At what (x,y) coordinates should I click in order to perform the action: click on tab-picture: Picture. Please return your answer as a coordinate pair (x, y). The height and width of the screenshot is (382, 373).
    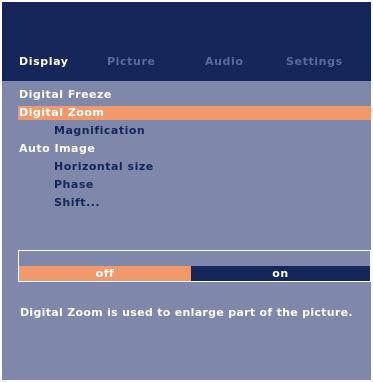
    Looking at the image, I should click on (131, 61).